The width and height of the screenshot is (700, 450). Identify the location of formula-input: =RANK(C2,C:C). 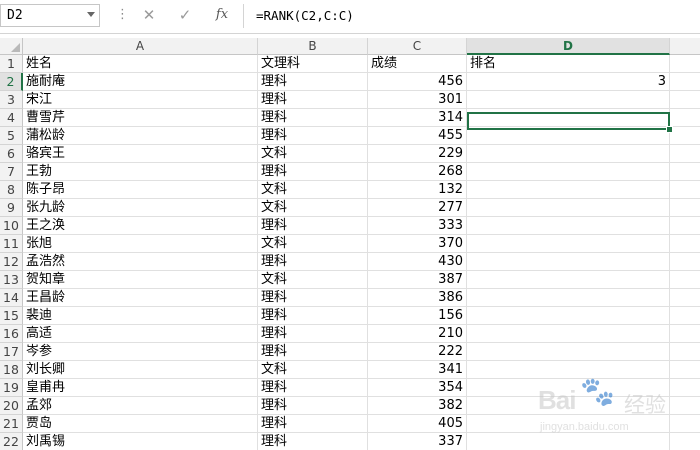
(473, 15).